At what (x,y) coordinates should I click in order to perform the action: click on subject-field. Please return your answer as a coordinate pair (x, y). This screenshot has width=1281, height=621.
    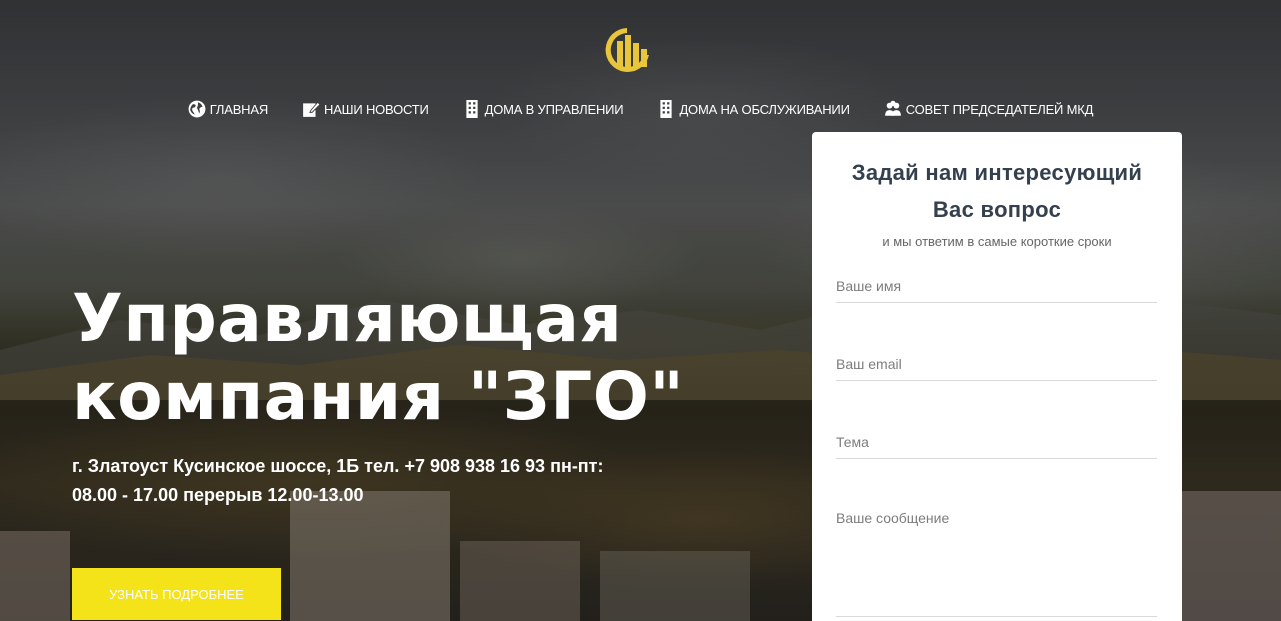
    Looking at the image, I should click on (996, 446).